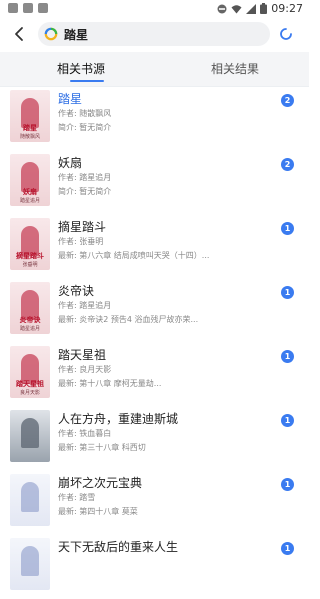 Image resolution: width=320 pixels, height=599 pixels. I want to click on book-list-item: 天下无敌后的重来人生 1, so click(154, 567).